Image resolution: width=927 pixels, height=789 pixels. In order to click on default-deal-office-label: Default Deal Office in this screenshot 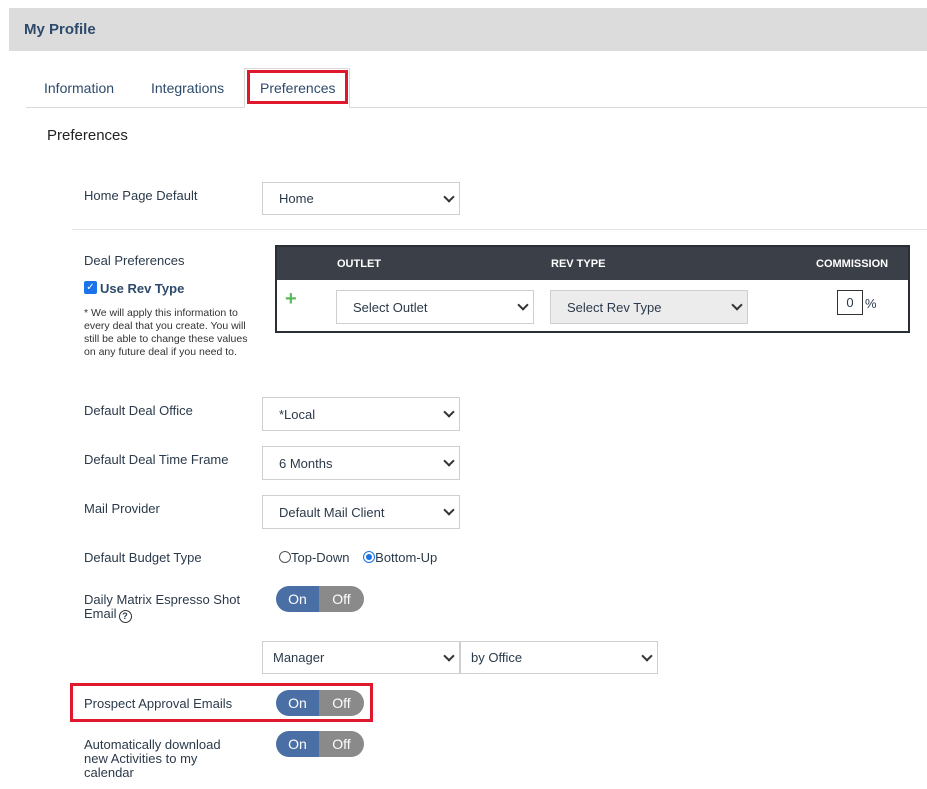, I will do `click(138, 410)`.